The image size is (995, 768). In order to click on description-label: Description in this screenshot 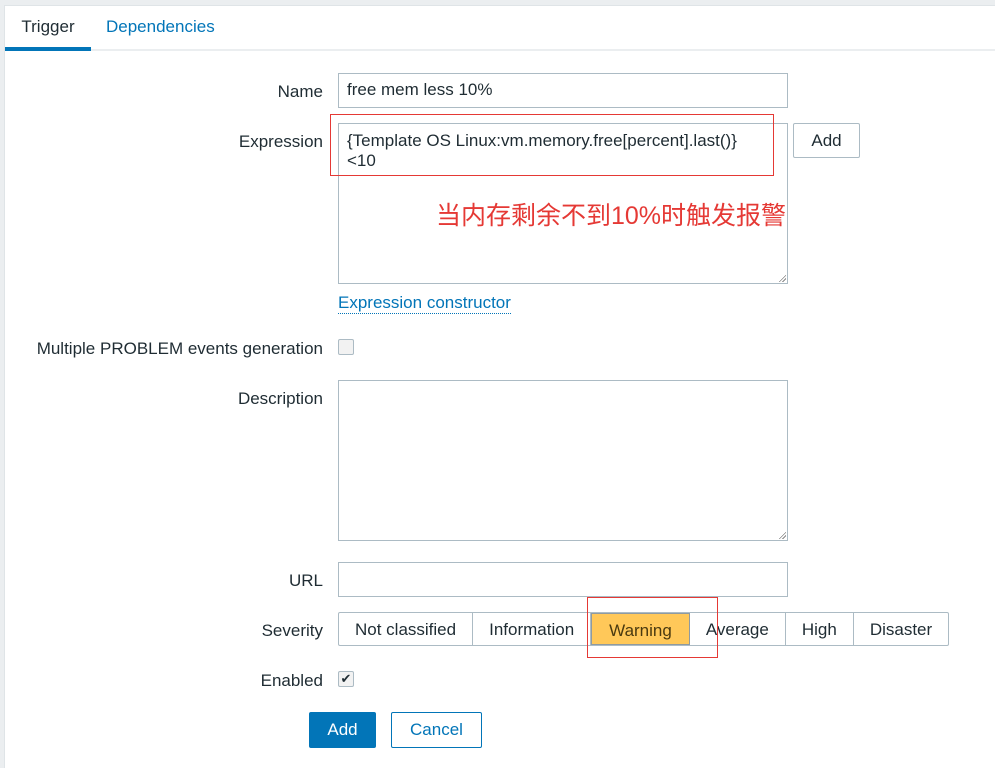, I will do `click(280, 398)`.